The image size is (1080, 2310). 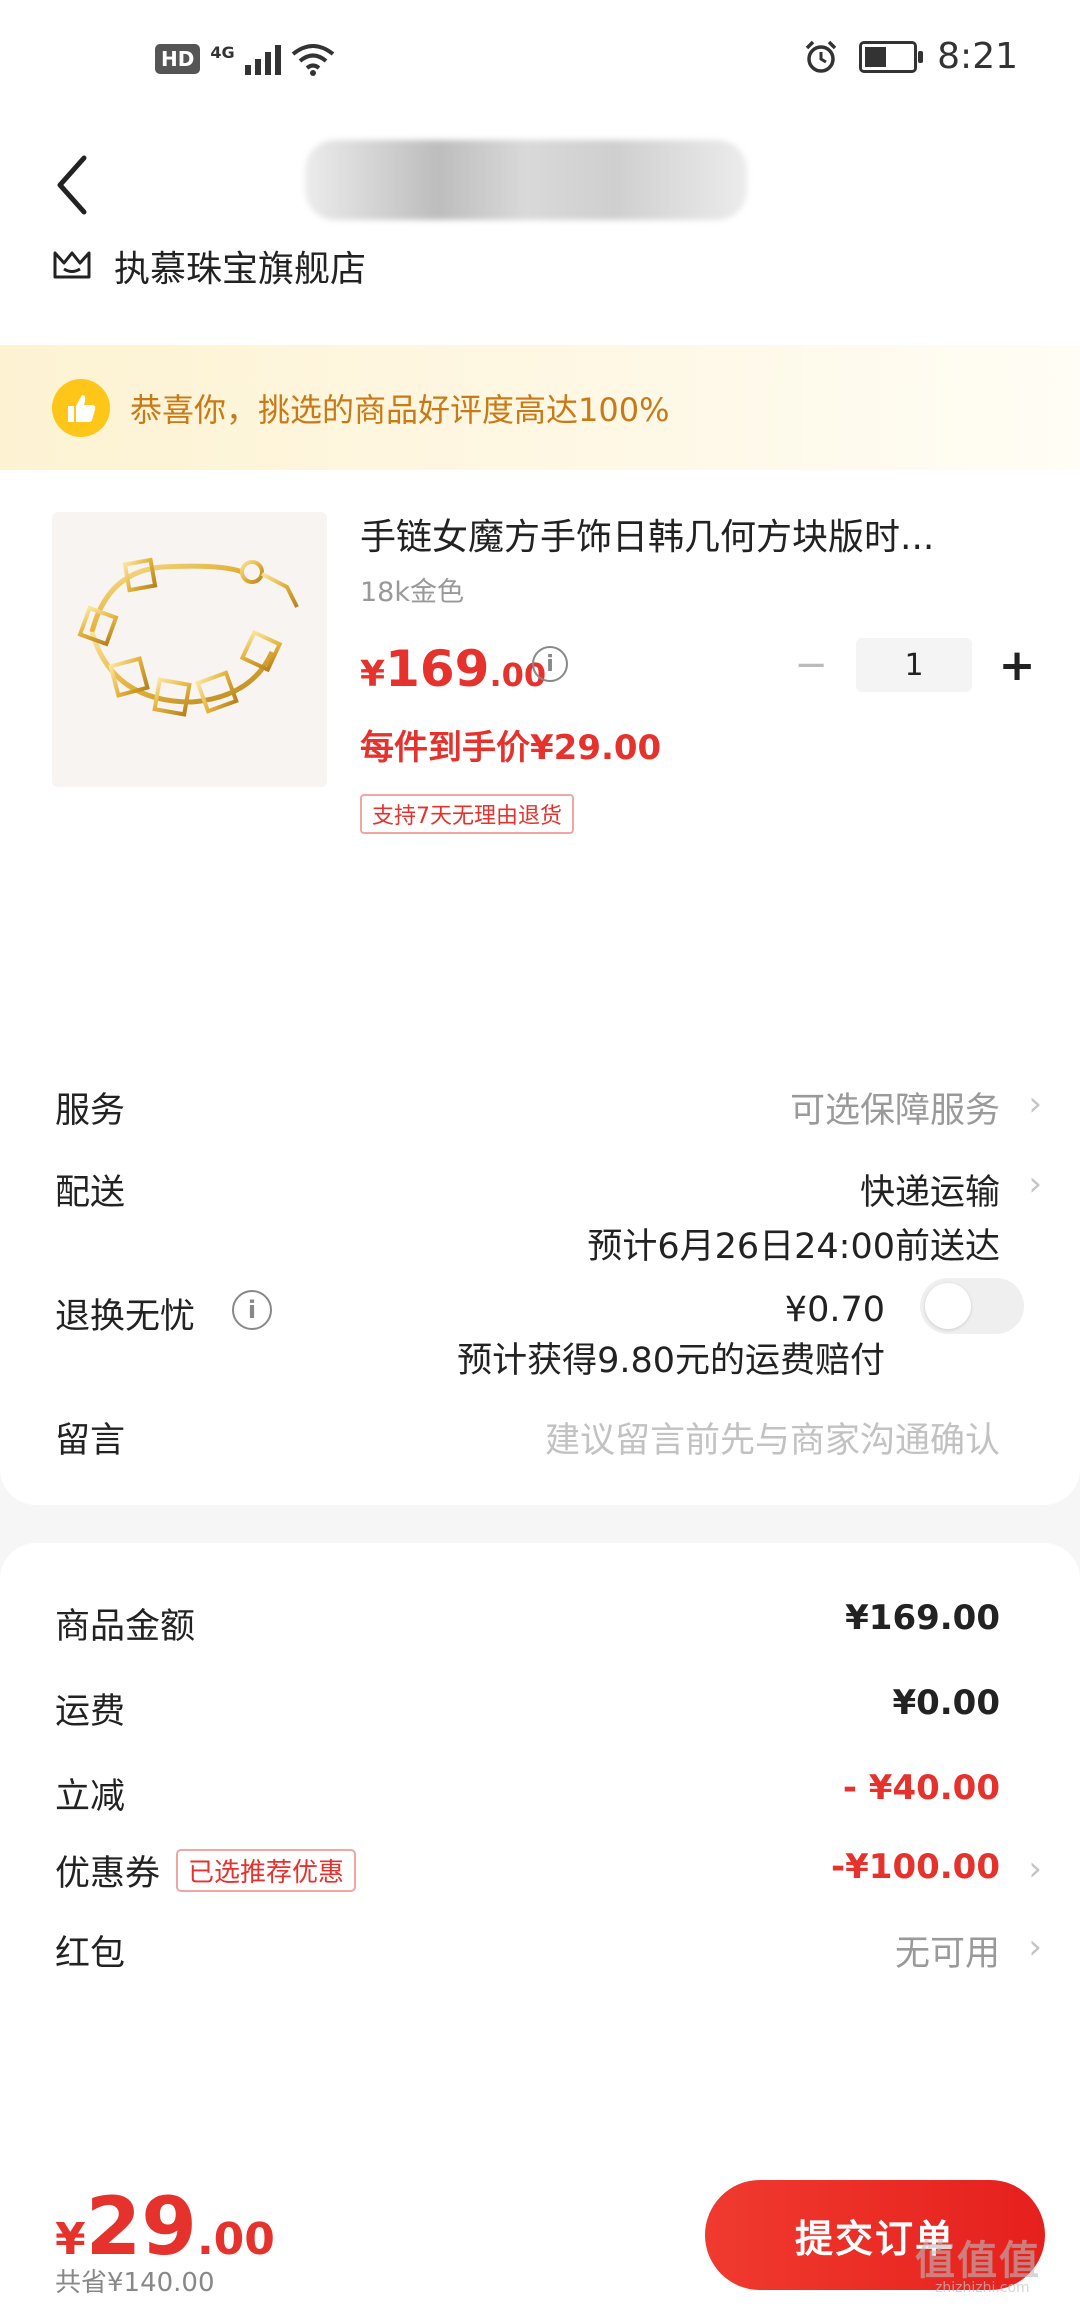 I want to click on praise-banner: 恭喜你，挑选的商品好评度高达100%, so click(x=540, y=407).